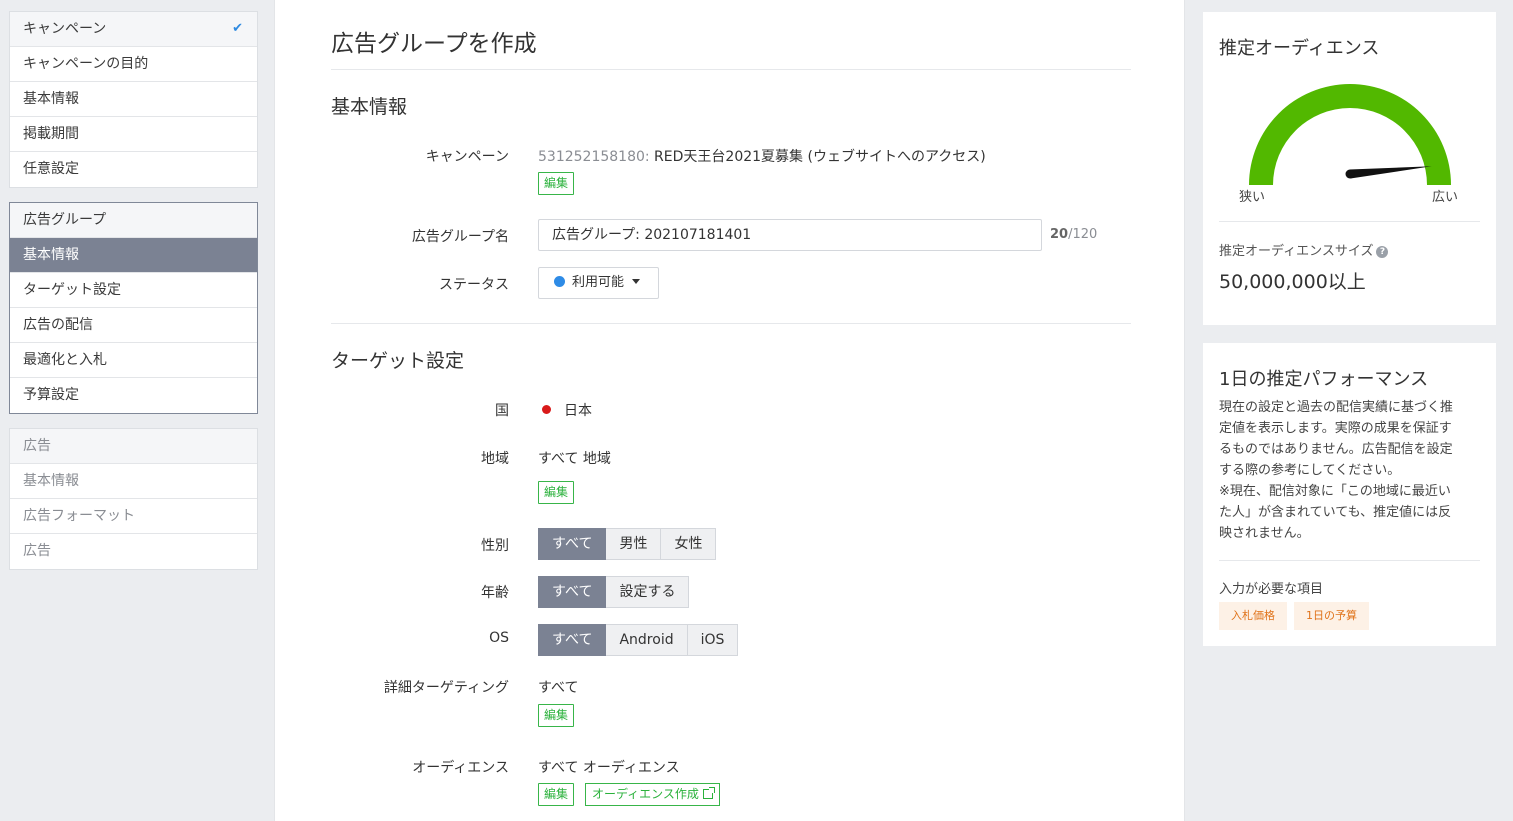  I want to click on nav-item-label: 広告グループ, so click(65, 220).